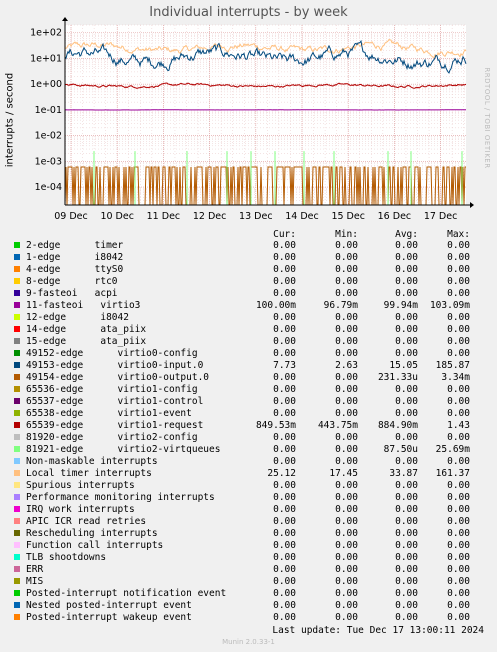  What do you see at coordinates (77, 317) in the screenshot?
I see `legend-label: 12-edge i8042` at bounding box center [77, 317].